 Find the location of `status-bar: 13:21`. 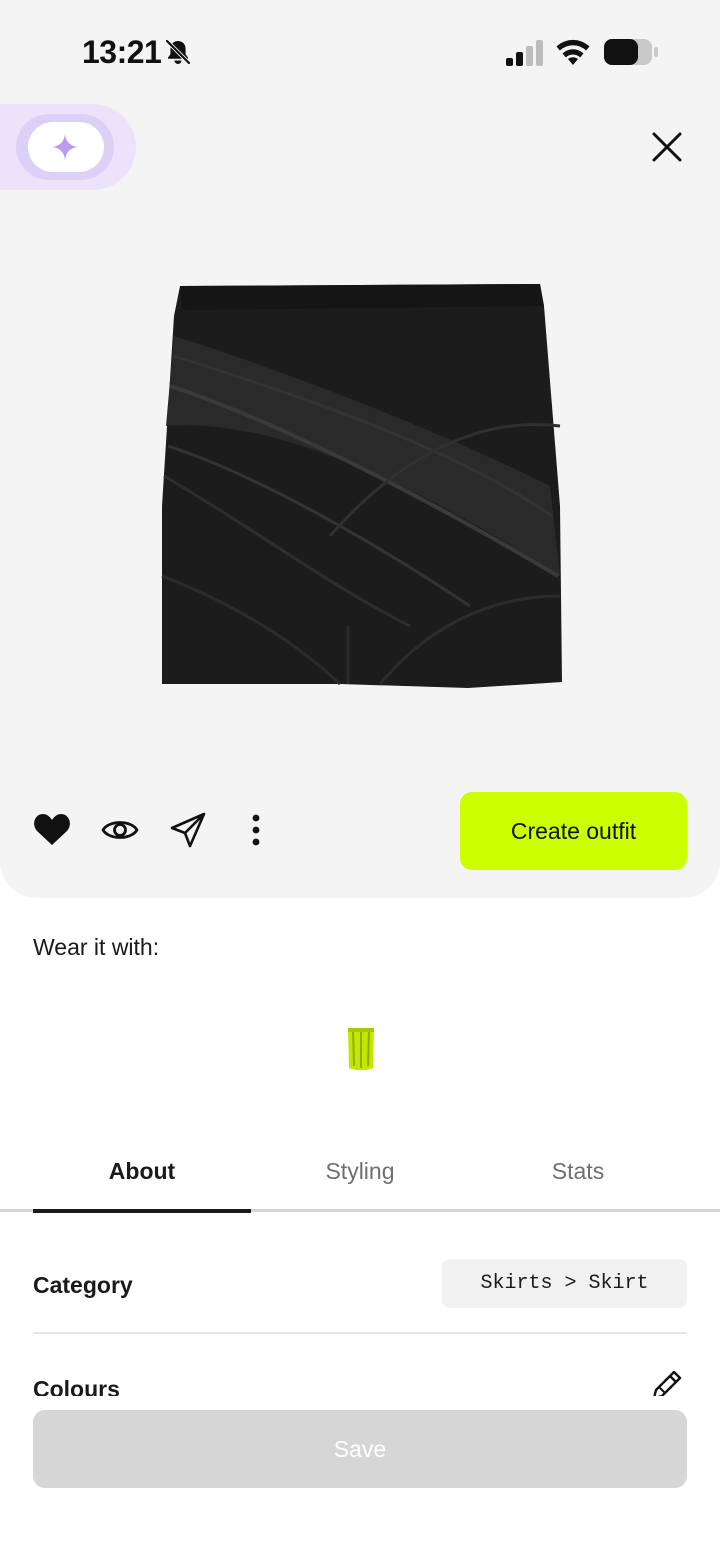

status-bar: 13:21 is located at coordinates (360, 52).